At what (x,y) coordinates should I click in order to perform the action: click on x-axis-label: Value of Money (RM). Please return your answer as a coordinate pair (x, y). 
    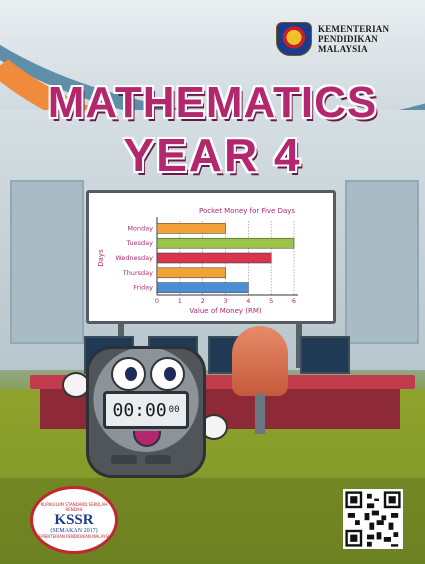
    Looking at the image, I should click on (225, 311).